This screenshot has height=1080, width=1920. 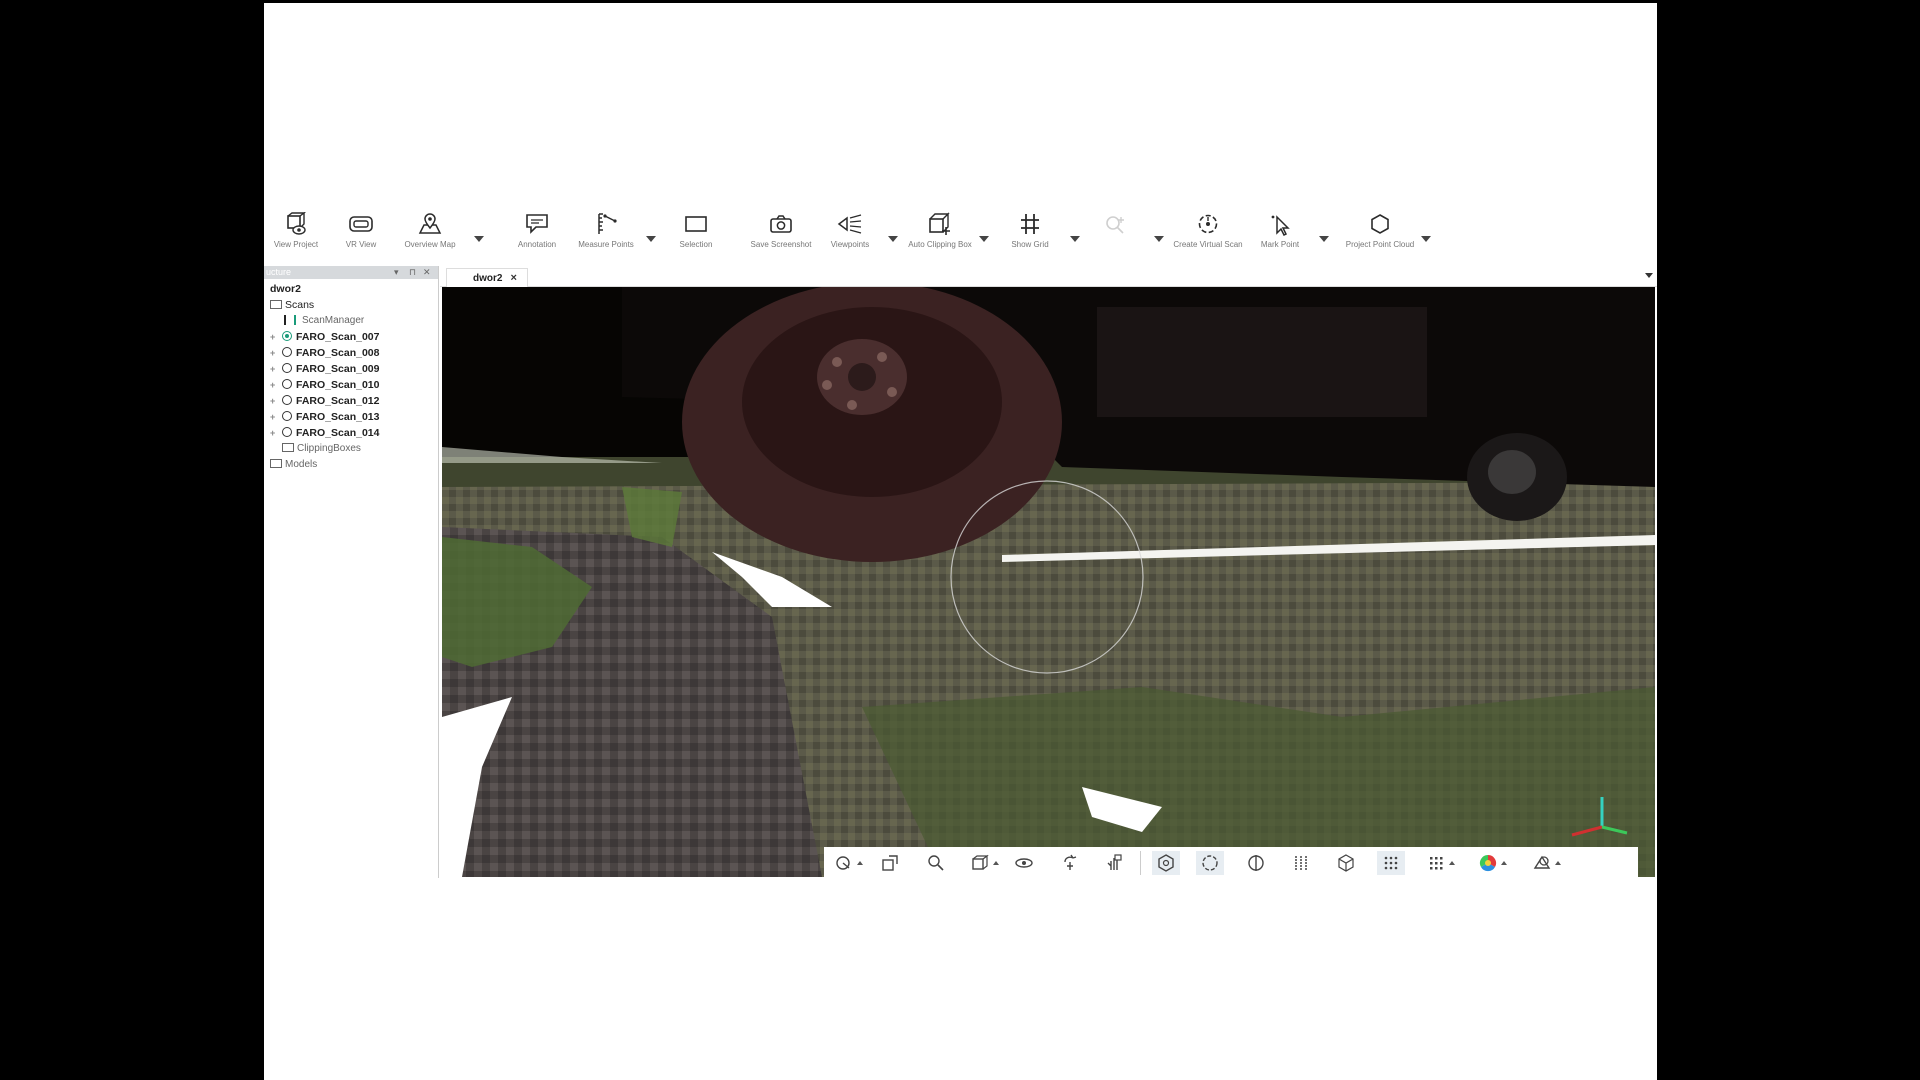 I want to click on split-view-icon, so click(x=1256, y=863).